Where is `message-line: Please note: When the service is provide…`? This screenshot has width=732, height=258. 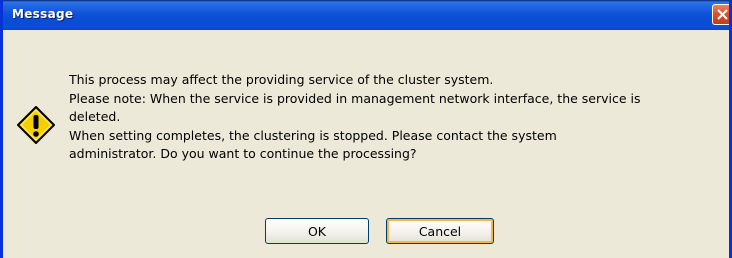 message-line: Please note: When the service is provide… is located at coordinates (355, 98).